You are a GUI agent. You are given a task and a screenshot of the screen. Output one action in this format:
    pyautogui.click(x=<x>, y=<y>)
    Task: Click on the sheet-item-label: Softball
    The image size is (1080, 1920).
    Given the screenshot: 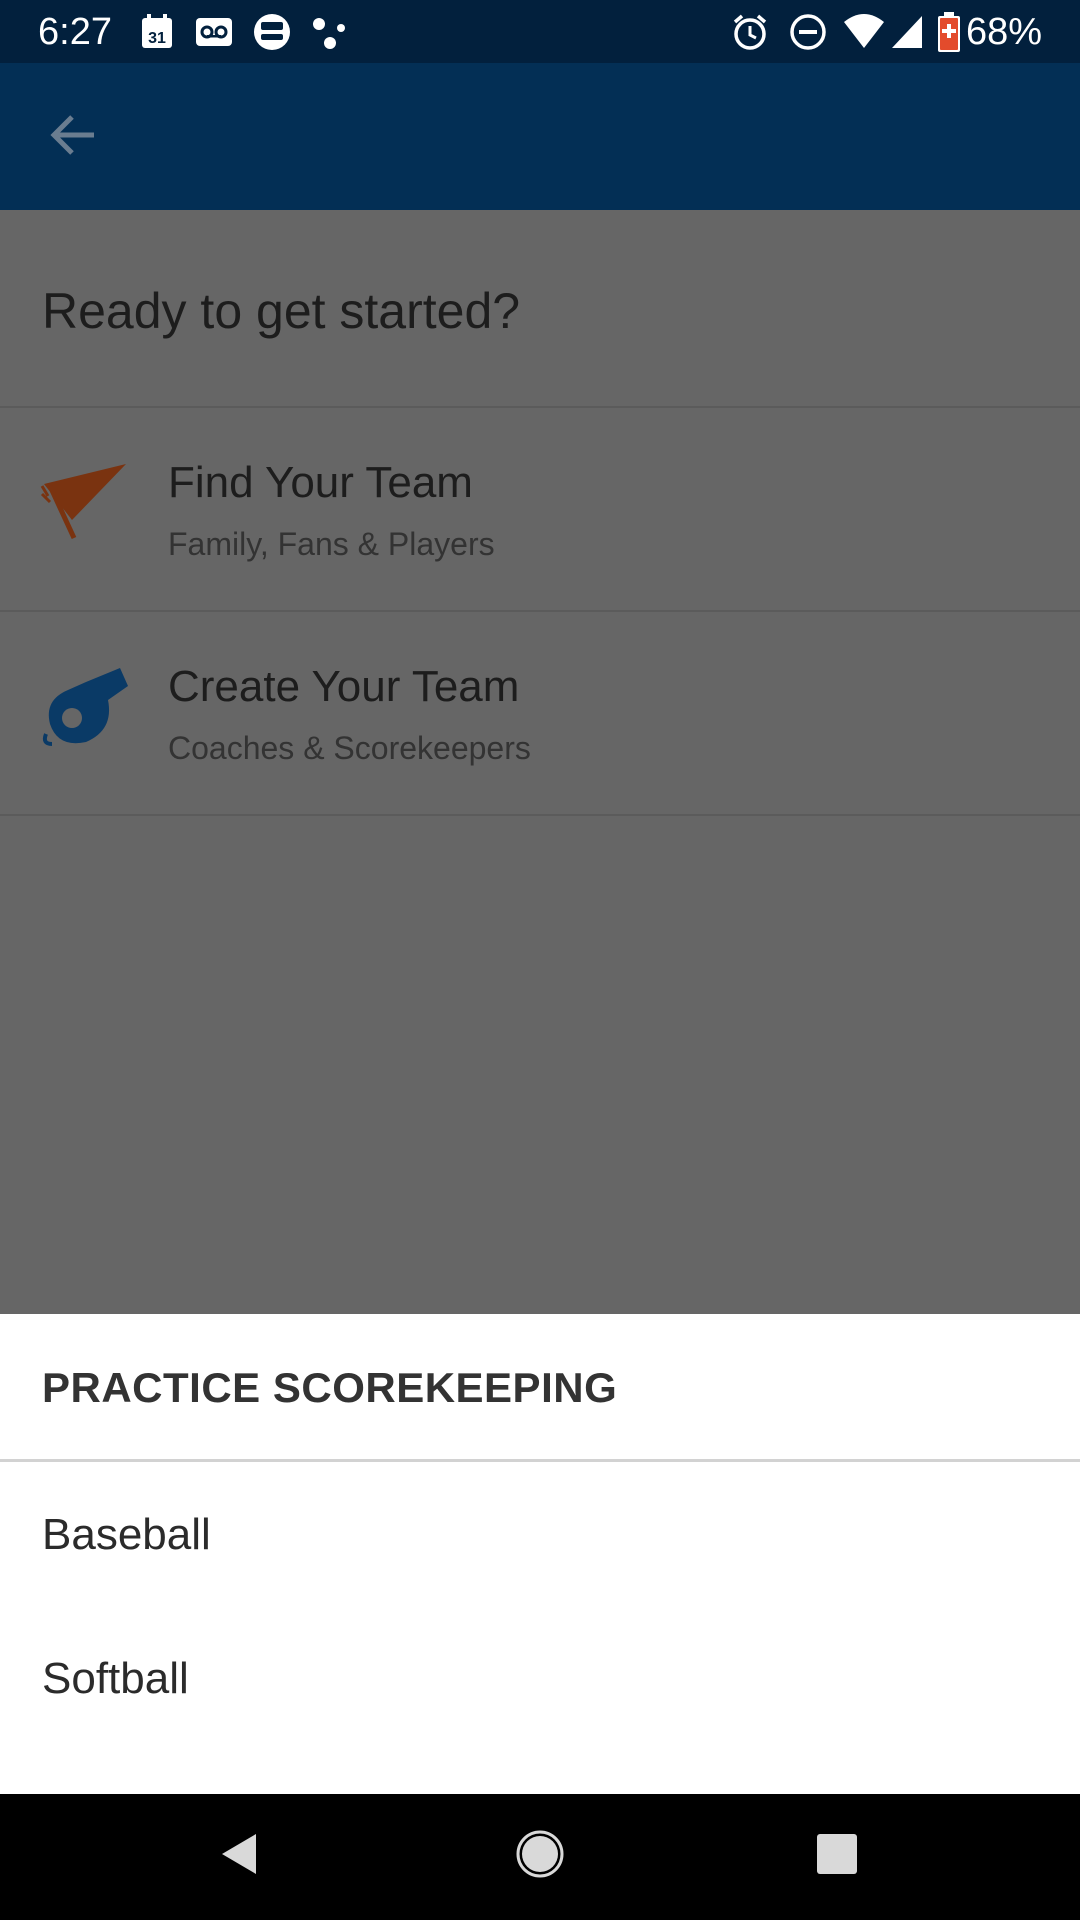 What is the action you would take?
    pyautogui.click(x=115, y=1678)
    